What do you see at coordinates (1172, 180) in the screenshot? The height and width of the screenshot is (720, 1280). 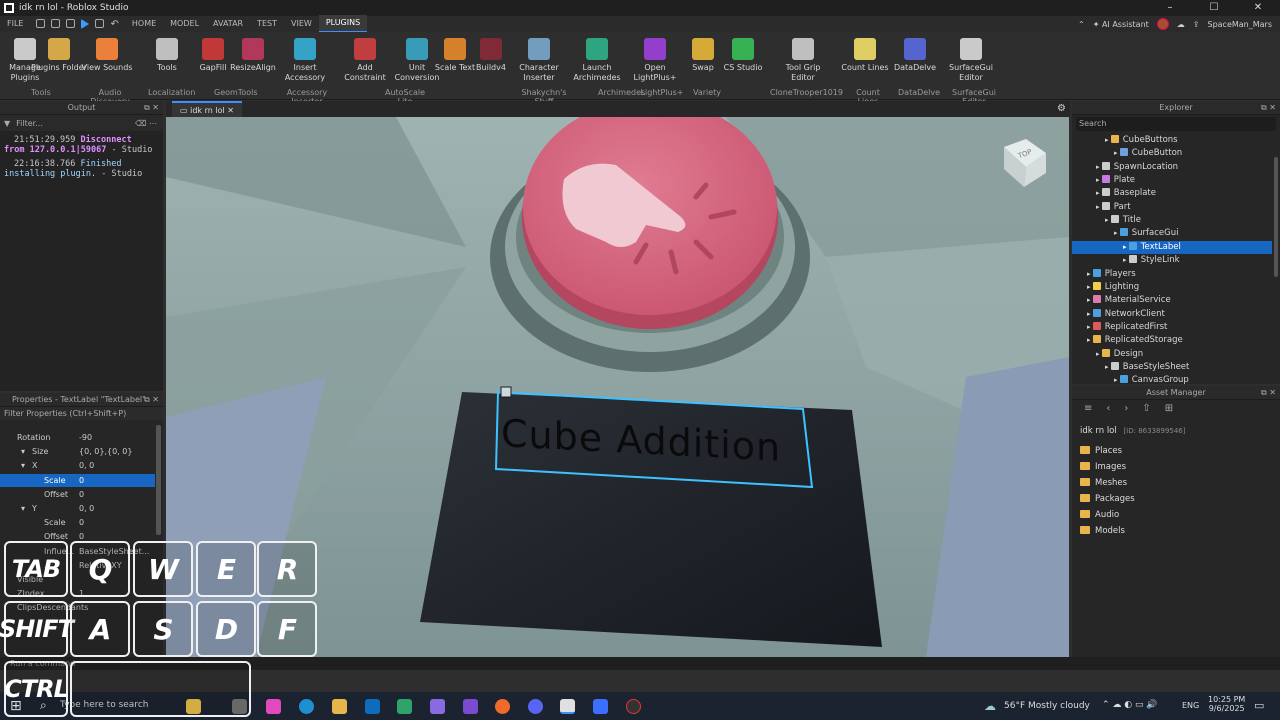 I see `explorer-item: ▸ Plate` at bounding box center [1172, 180].